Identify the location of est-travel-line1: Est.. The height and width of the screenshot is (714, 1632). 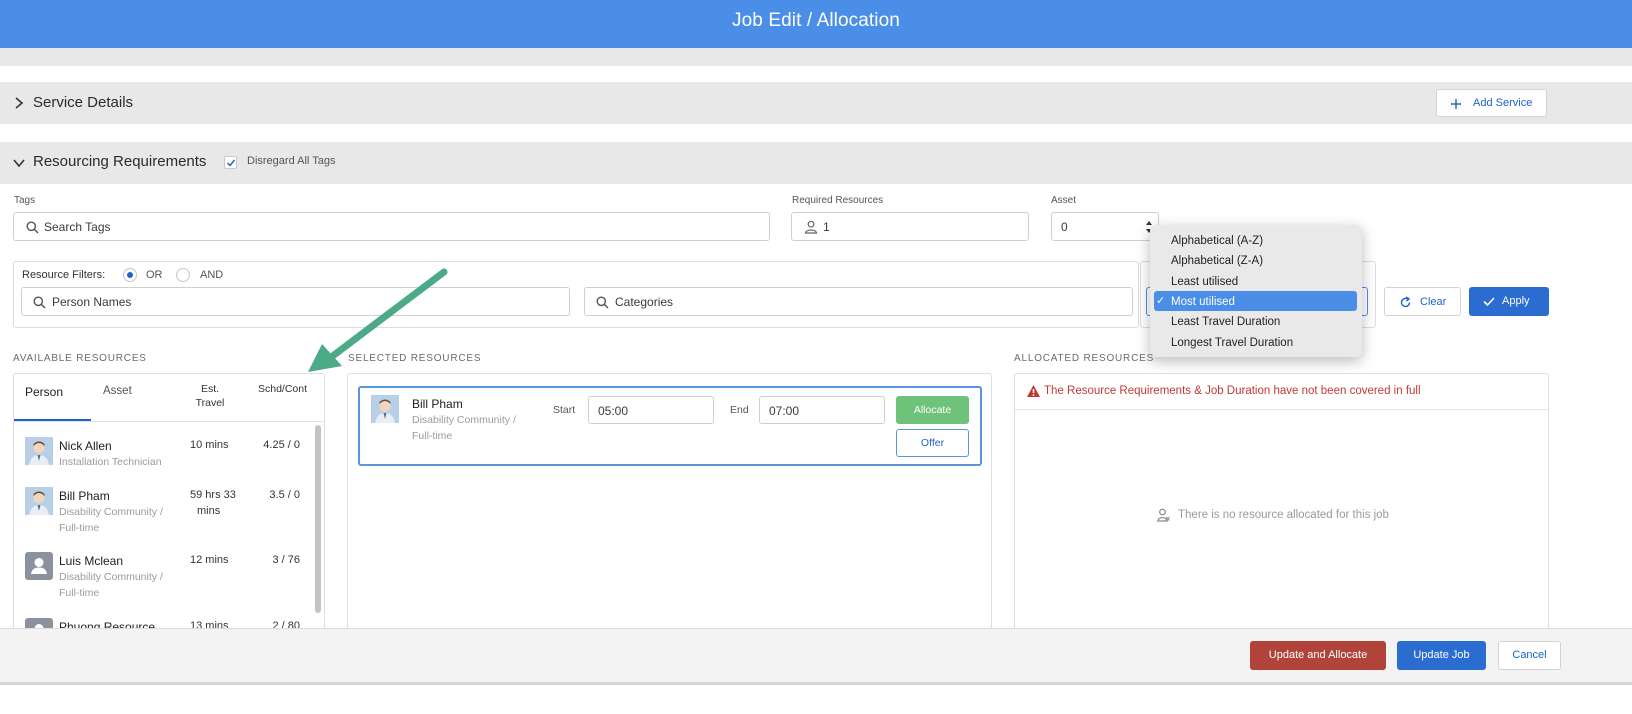
(210, 389).